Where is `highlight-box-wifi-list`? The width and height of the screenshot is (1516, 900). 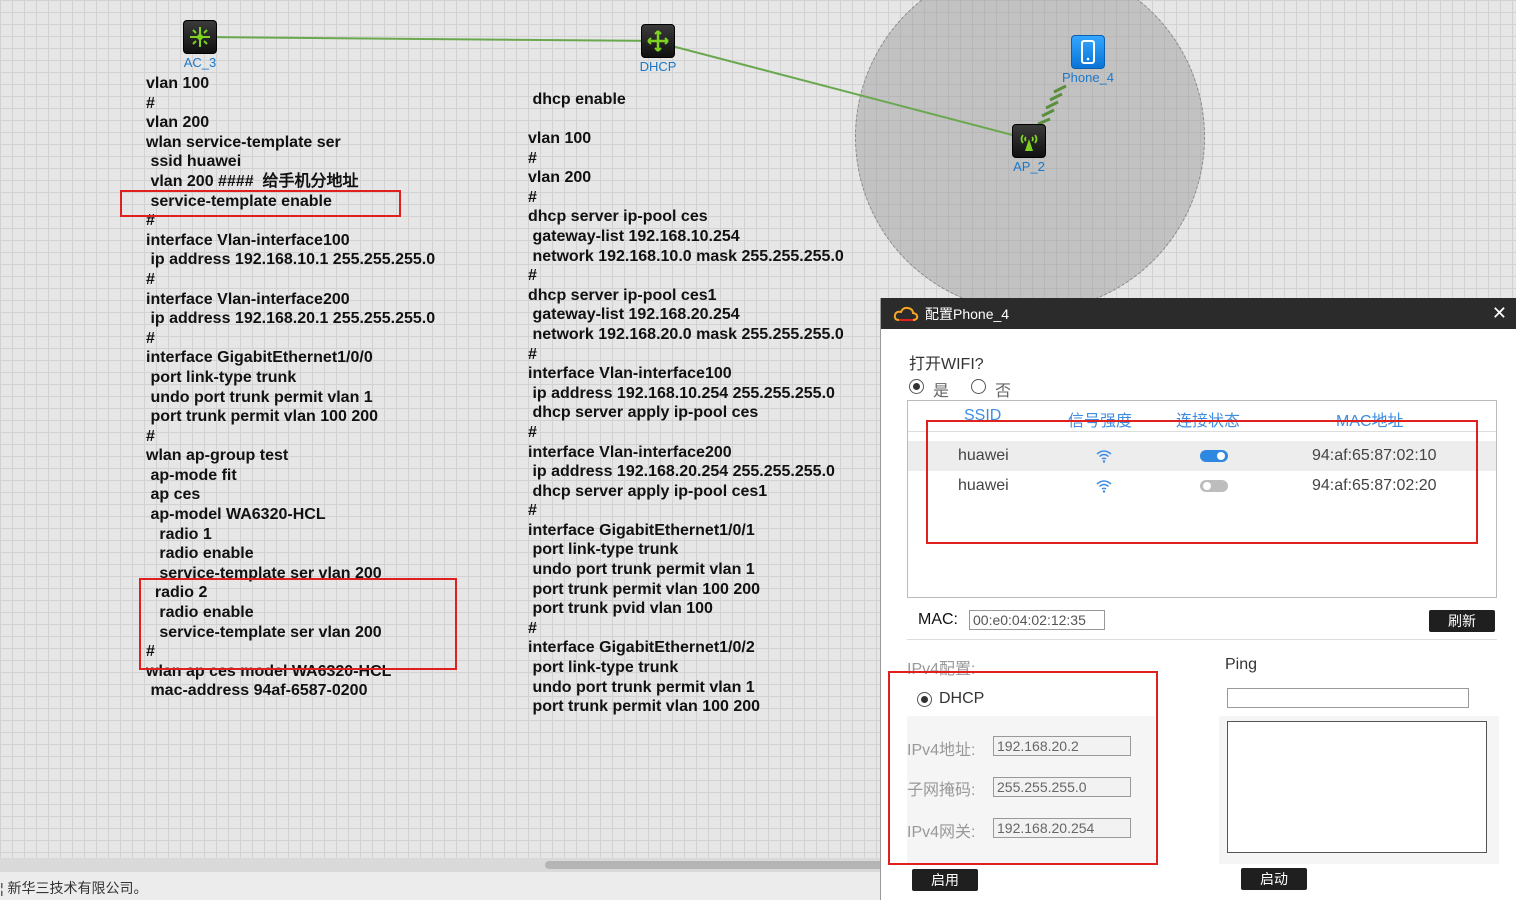 highlight-box-wifi-list is located at coordinates (1202, 482).